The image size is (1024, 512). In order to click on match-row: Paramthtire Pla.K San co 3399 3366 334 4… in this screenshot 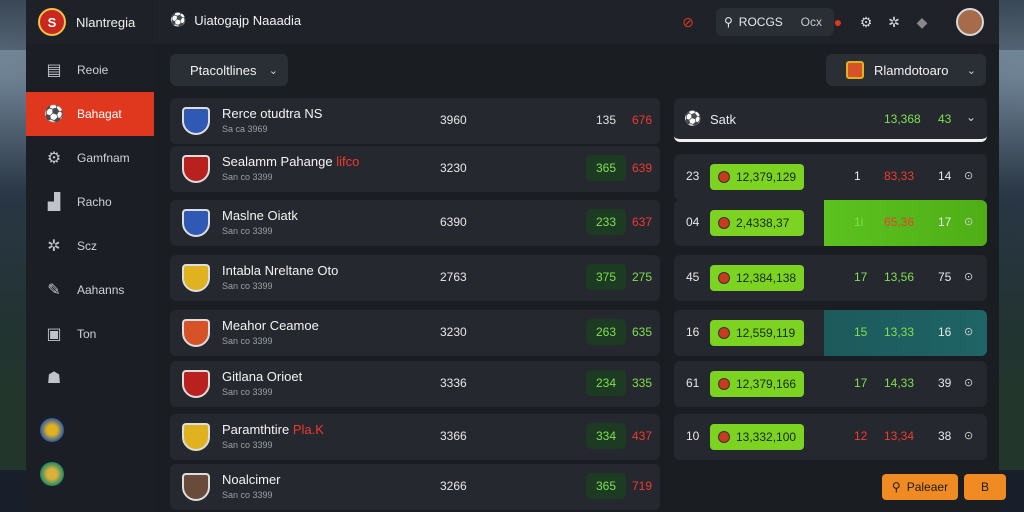, I will do `click(415, 437)`.